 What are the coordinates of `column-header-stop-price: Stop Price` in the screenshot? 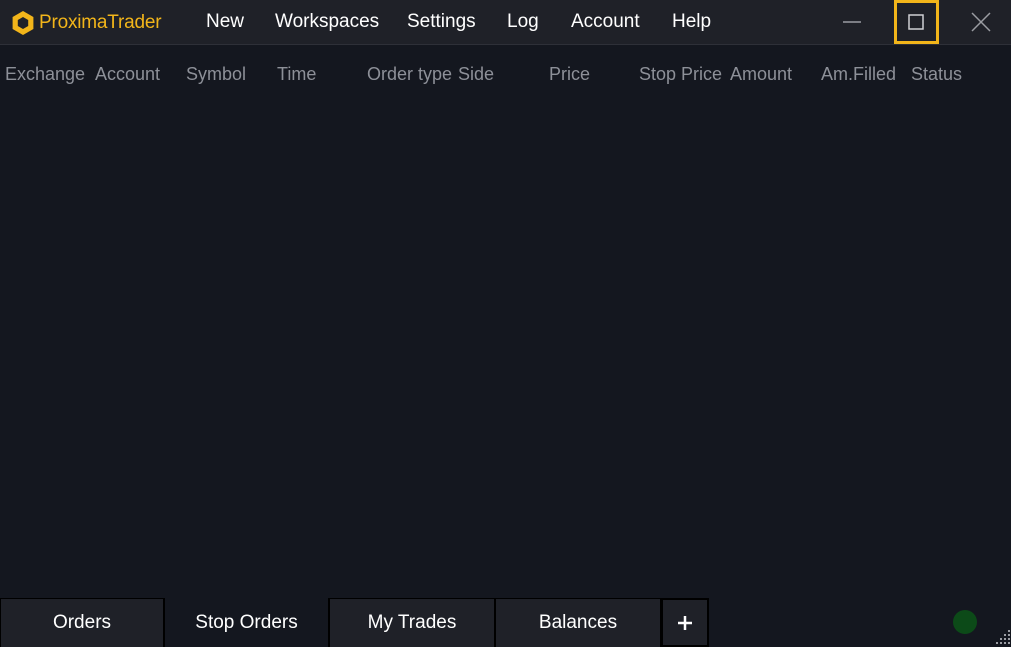 It's located at (680, 74).